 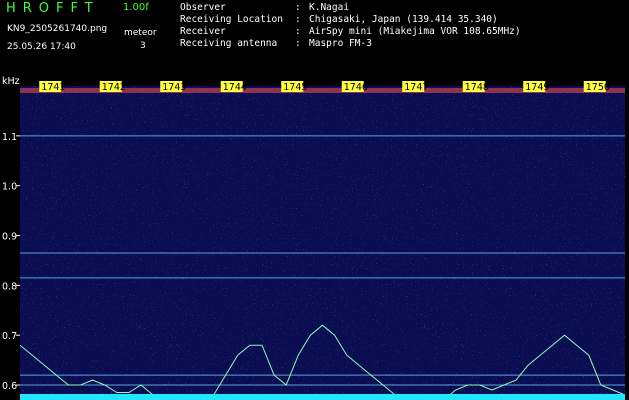 I want to click on mode-label: meteor, so click(x=140, y=33).